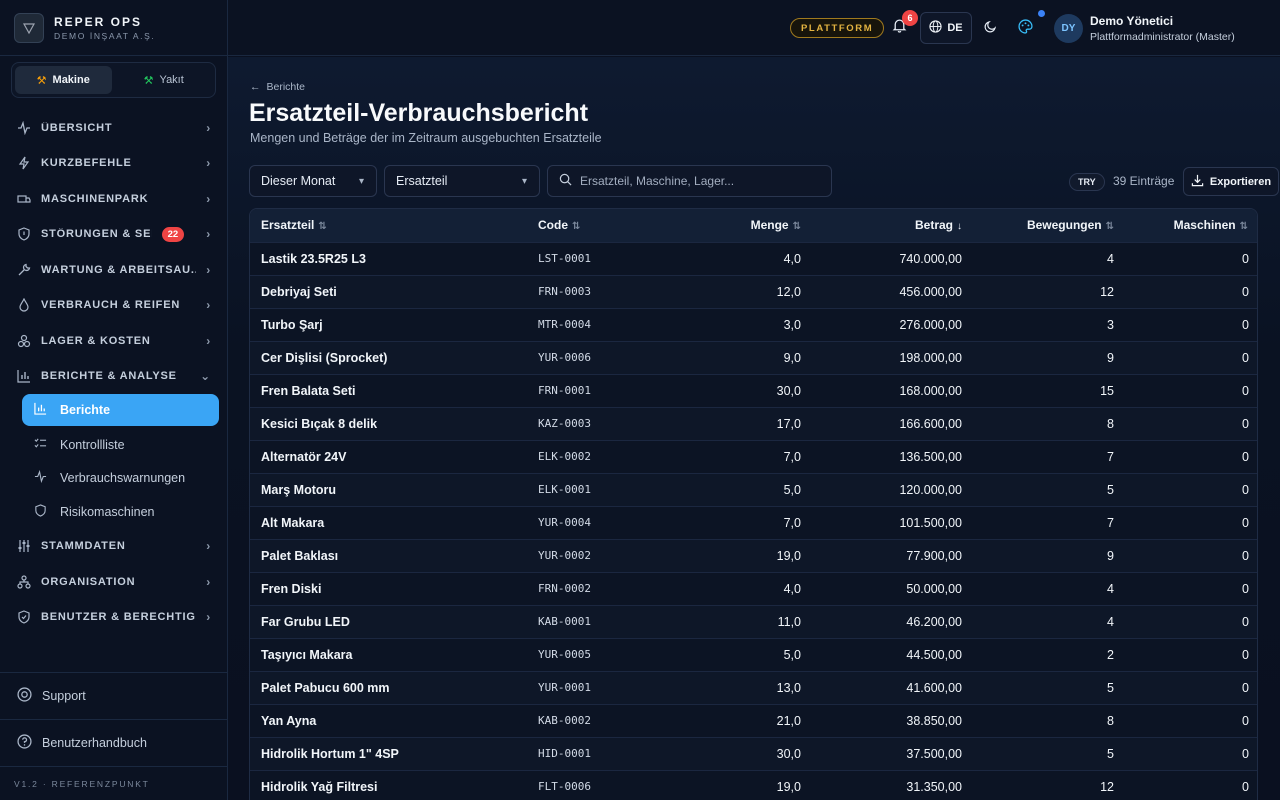 The height and width of the screenshot is (800, 1280). I want to click on boxes-icon, so click(24, 341).